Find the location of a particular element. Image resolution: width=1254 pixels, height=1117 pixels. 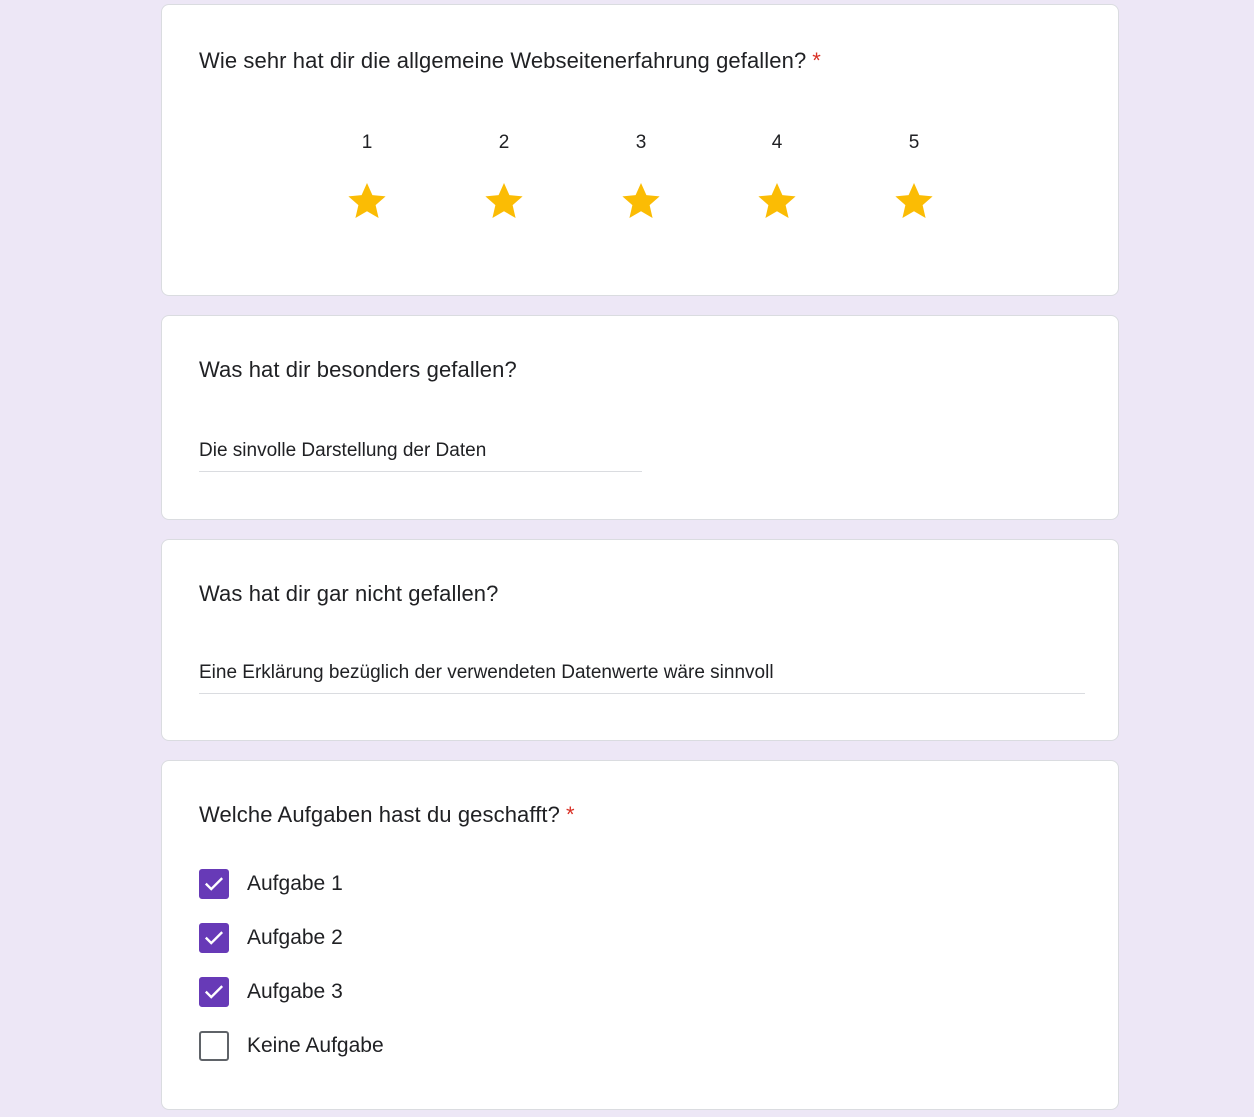

task-option-aufgabe-2: Aufgabe 2 is located at coordinates (271, 938).